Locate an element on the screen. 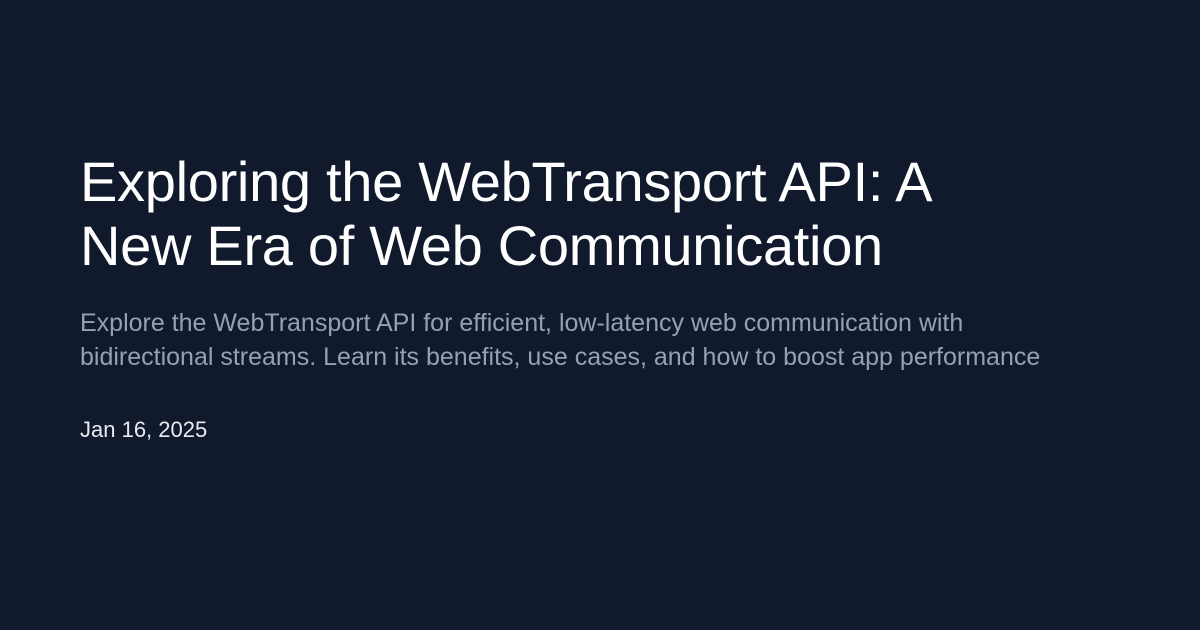 This screenshot has height=630, width=1200. post-date: Jan 16, 2025 is located at coordinates (144, 429).